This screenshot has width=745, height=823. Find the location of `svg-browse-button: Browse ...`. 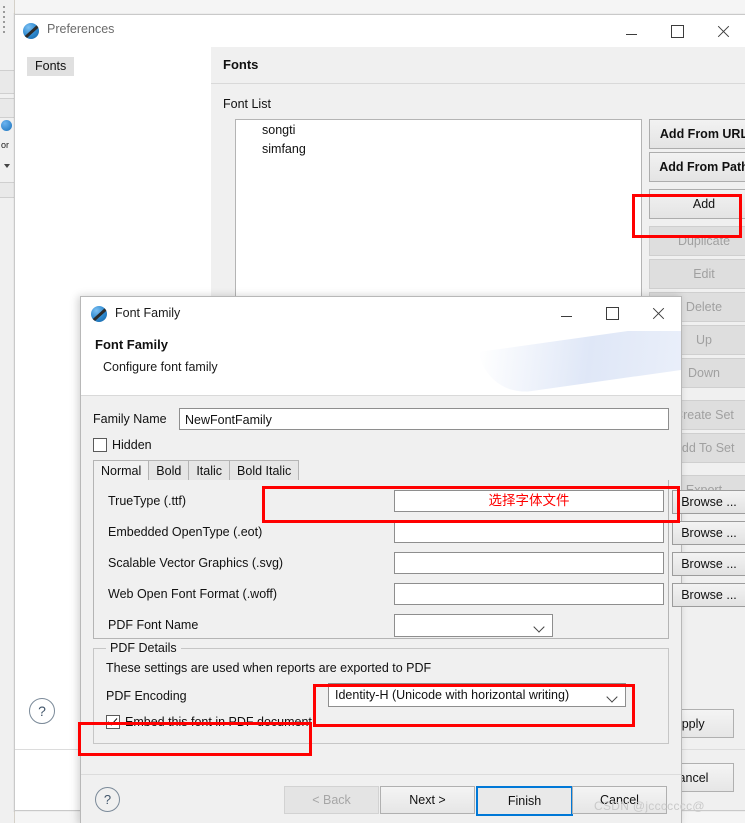

svg-browse-button: Browse ... is located at coordinates (708, 564).